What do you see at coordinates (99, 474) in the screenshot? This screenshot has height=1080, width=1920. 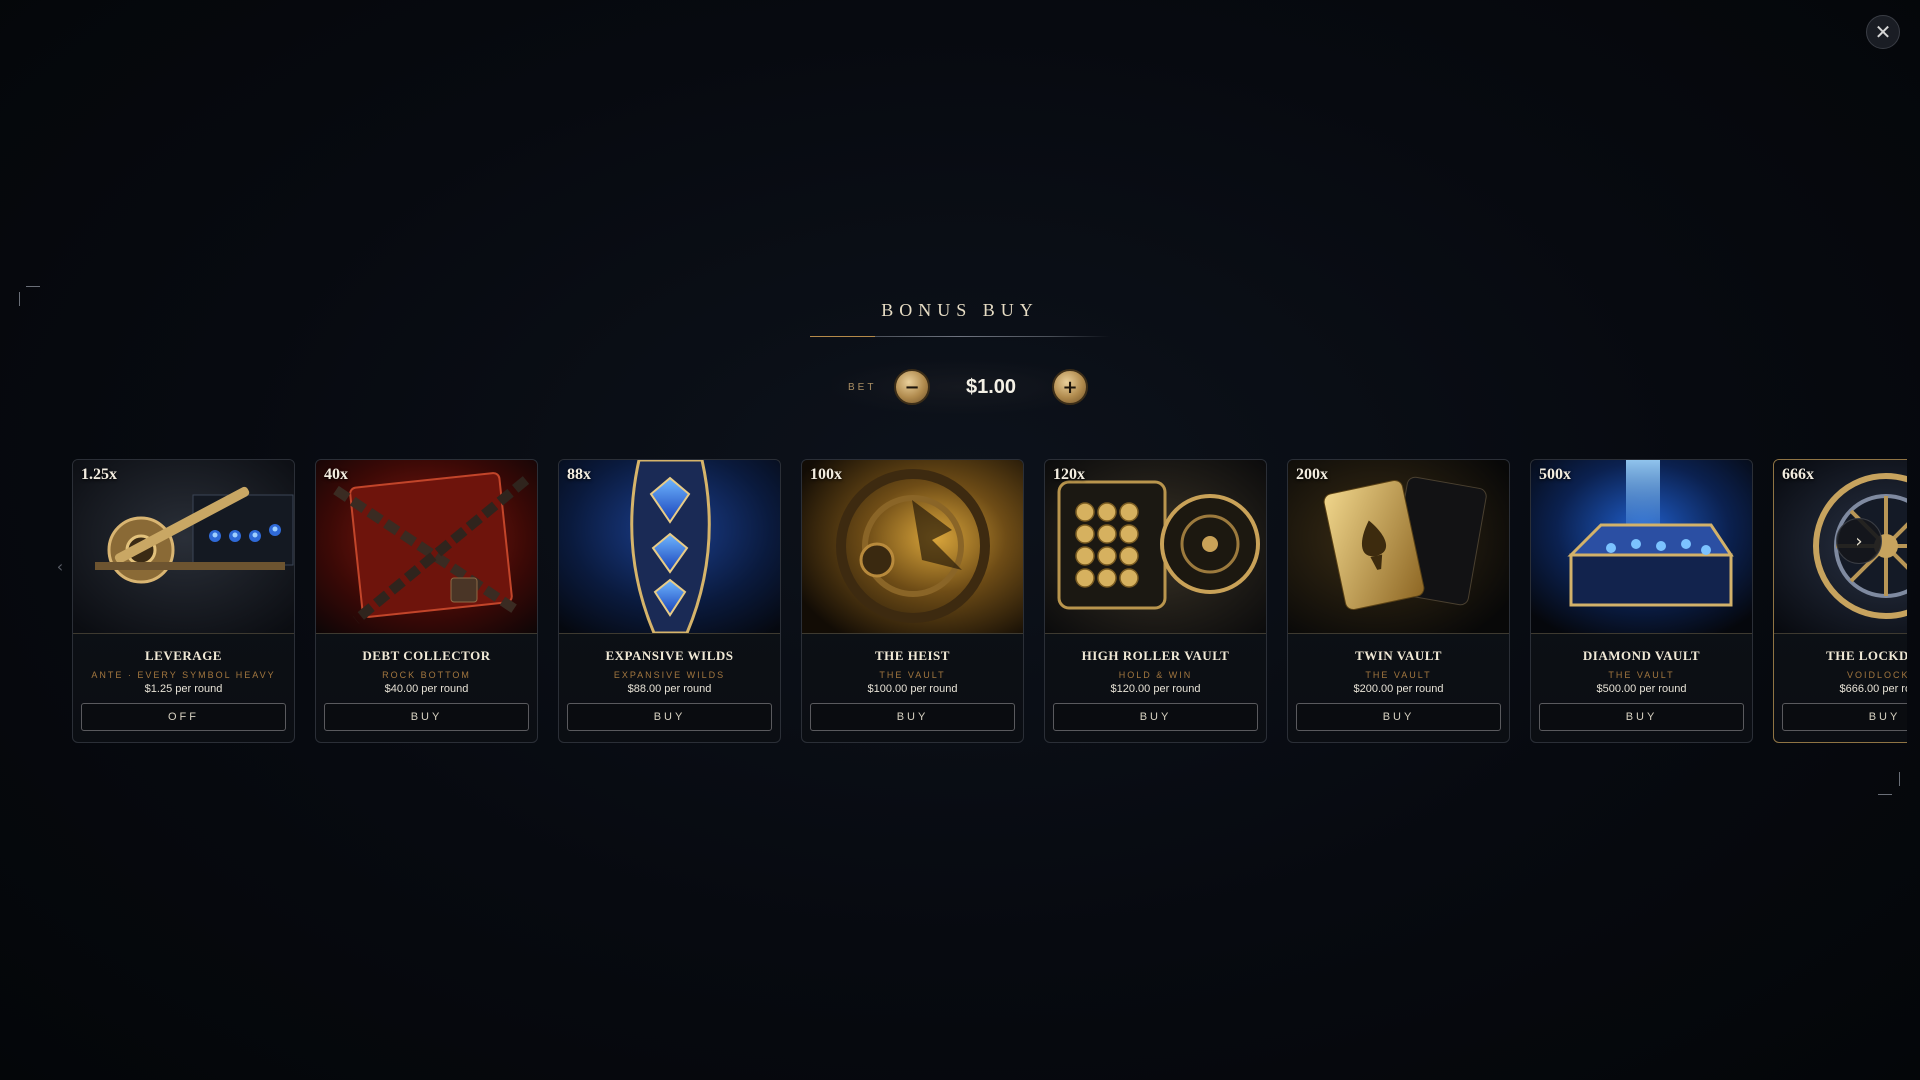 I see `multiplier-label: 1.25x` at bounding box center [99, 474].